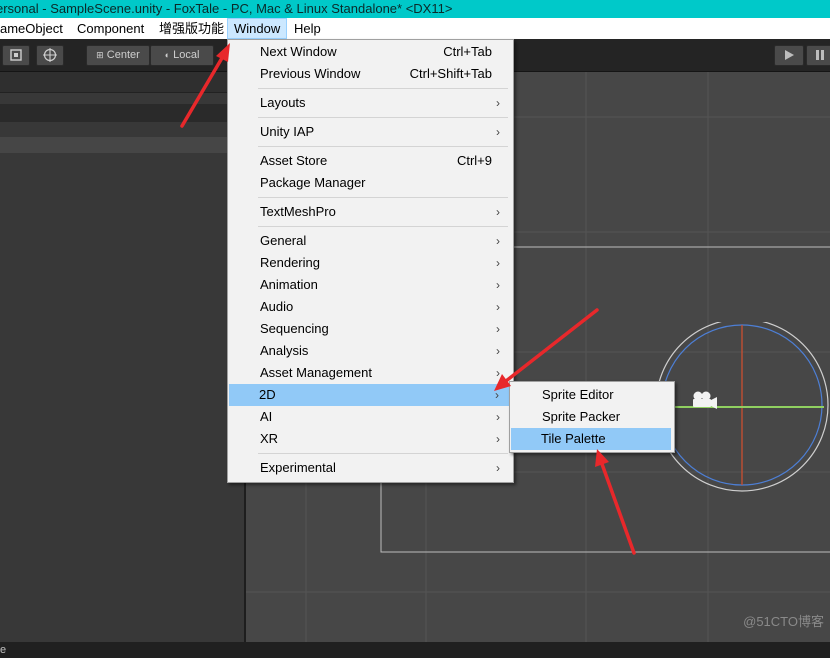 This screenshot has width=830, height=658. What do you see at coordinates (370, 103) in the screenshot?
I see `menu-item-layouts: Layouts ›` at bounding box center [370, 103].